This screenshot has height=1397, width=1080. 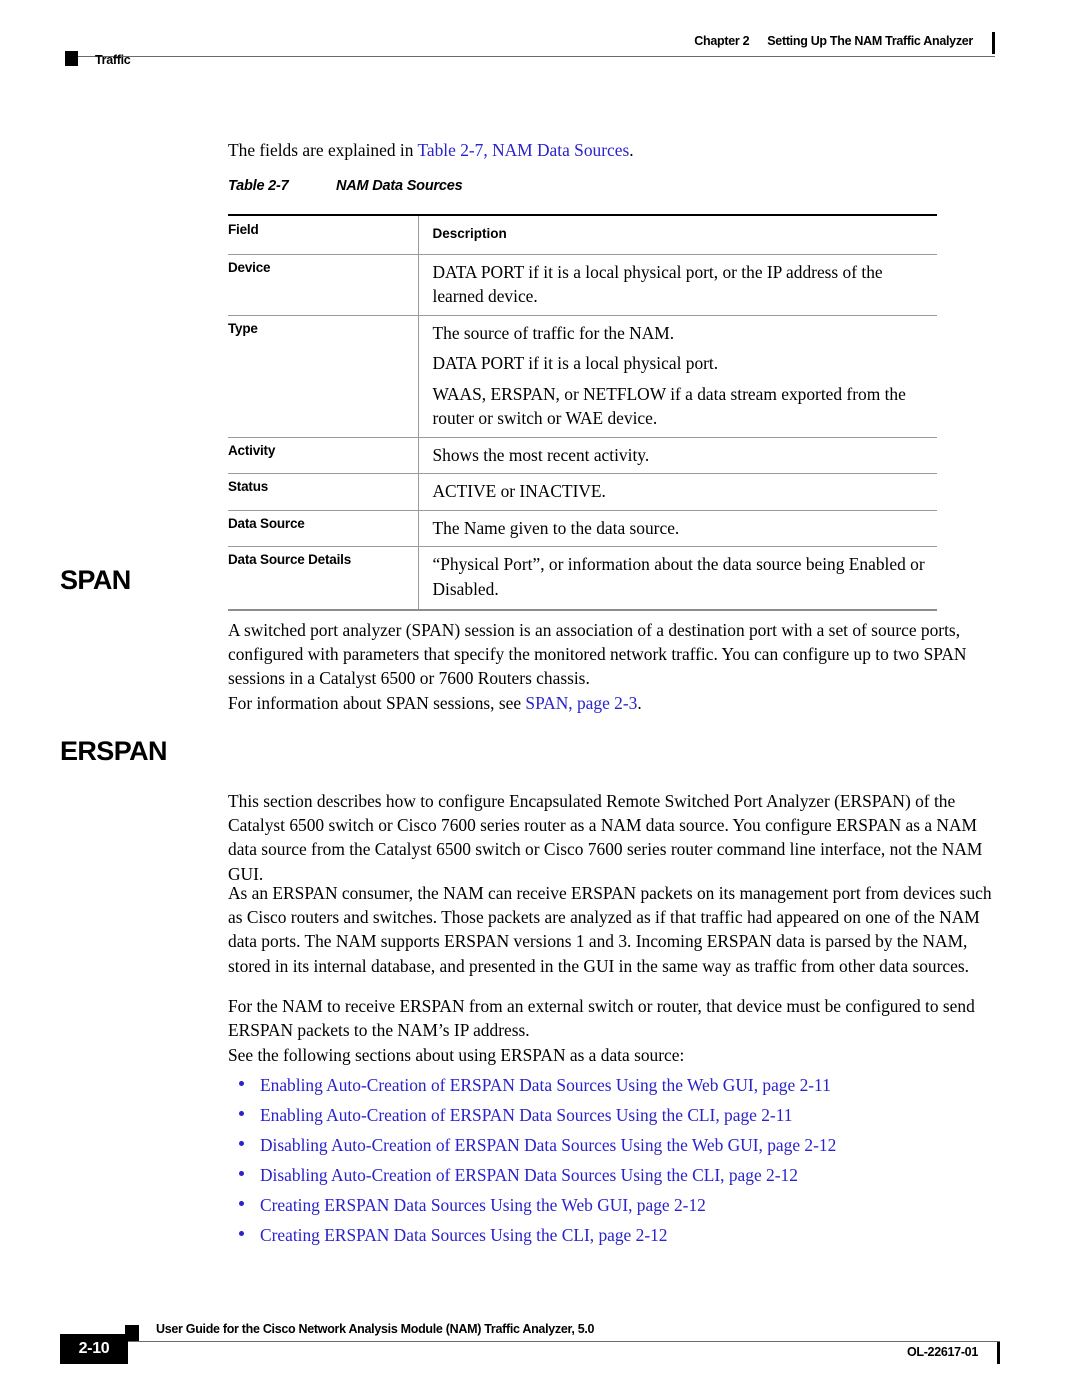 What do you see at coordinates (377, 703) in the screenshot?
I see `span-ref-prefix: For information about SPAN sessions, see` at bounding box center [377, 703].